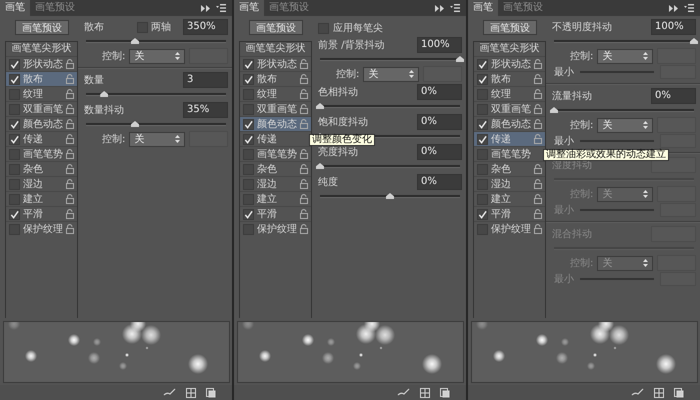 This screenshot has width=700, height=400. I want to click on setting-label: 散布, so click(94, 27).